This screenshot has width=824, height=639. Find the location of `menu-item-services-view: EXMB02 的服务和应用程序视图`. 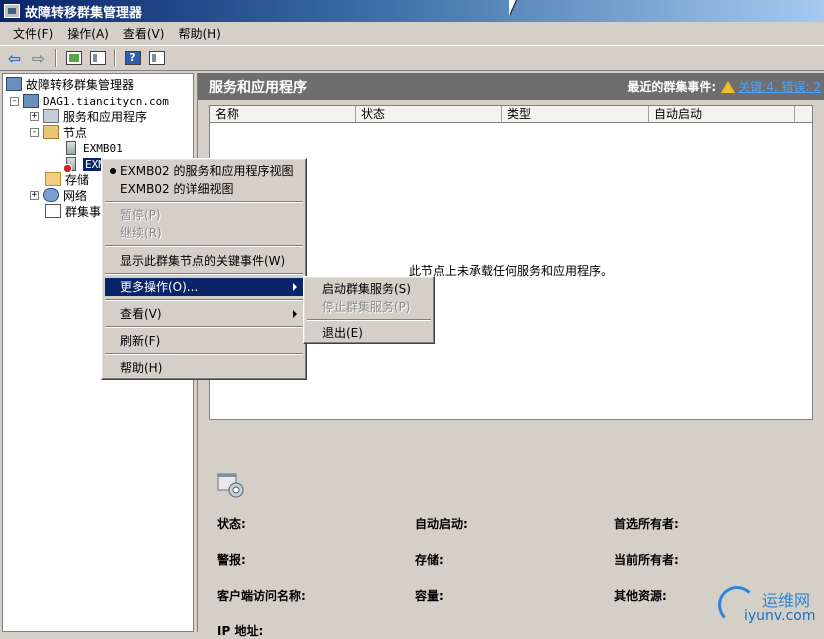

menu-item-services-view: EXMB02 的服务和应用程序视图 is located at coordinates (204, 171).